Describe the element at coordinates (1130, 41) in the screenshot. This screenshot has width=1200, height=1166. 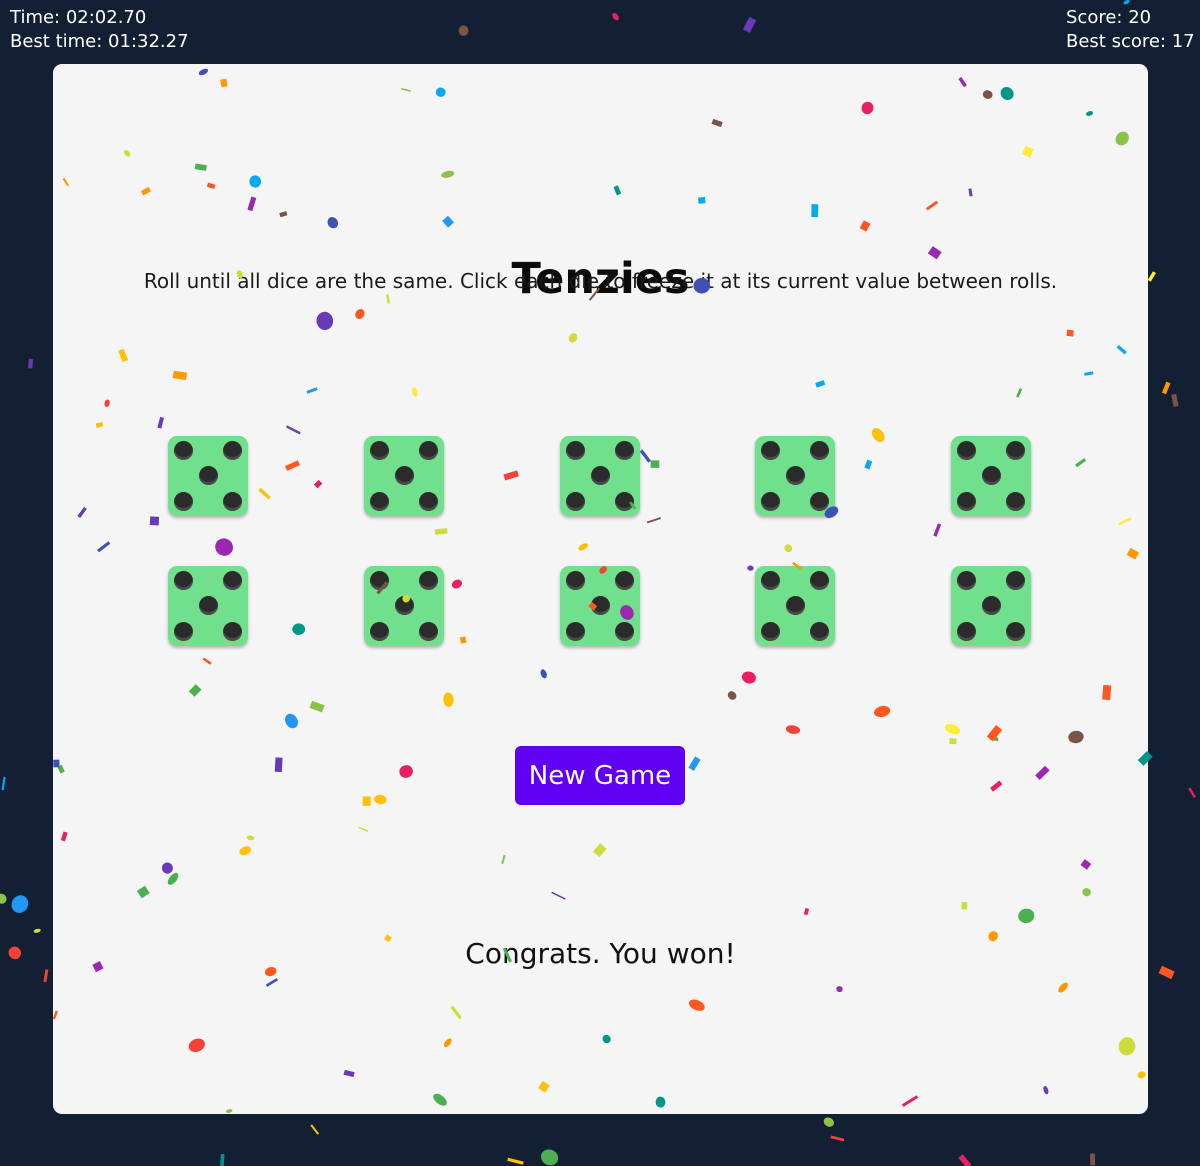
I see `best-score: Best score: 17` at that location.